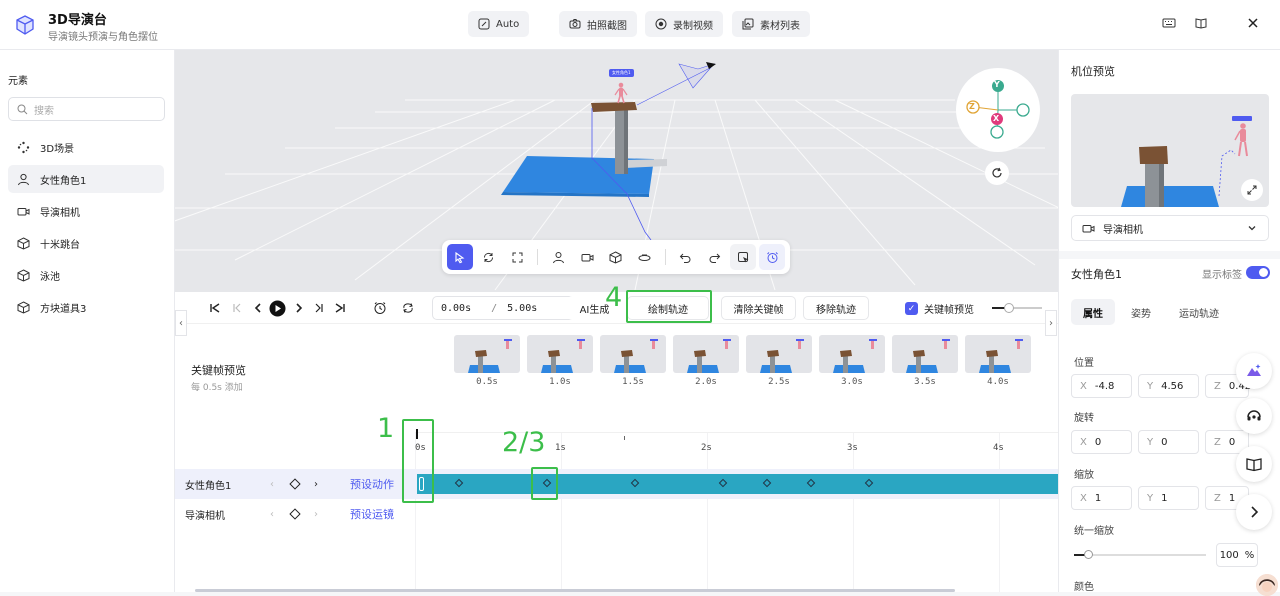 This screenshot has width=1280, height=596. I want to click on timer-icon, so click(380, 308).